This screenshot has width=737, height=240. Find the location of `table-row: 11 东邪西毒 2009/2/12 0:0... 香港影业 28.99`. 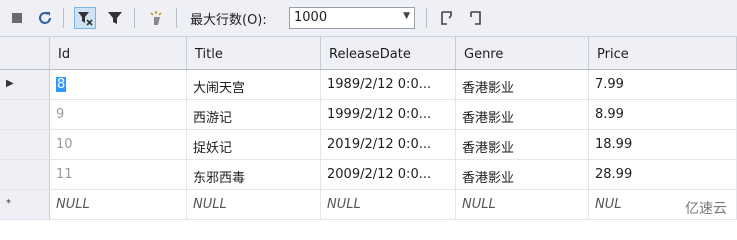

table-row: 11 东邪西毒 2009/2/12 0:0... 香港影业 28.99 is located at coordinates (368, 175).